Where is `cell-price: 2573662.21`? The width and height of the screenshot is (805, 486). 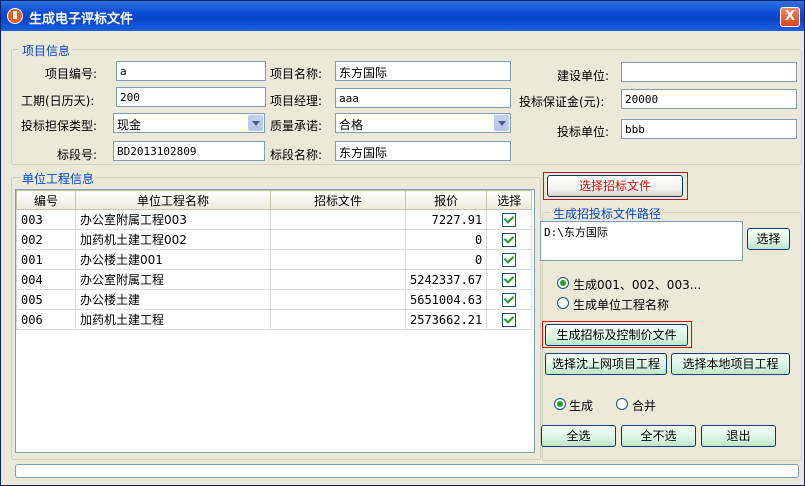 cell-price: 2573662.21 is located at coordinates (446, 319).